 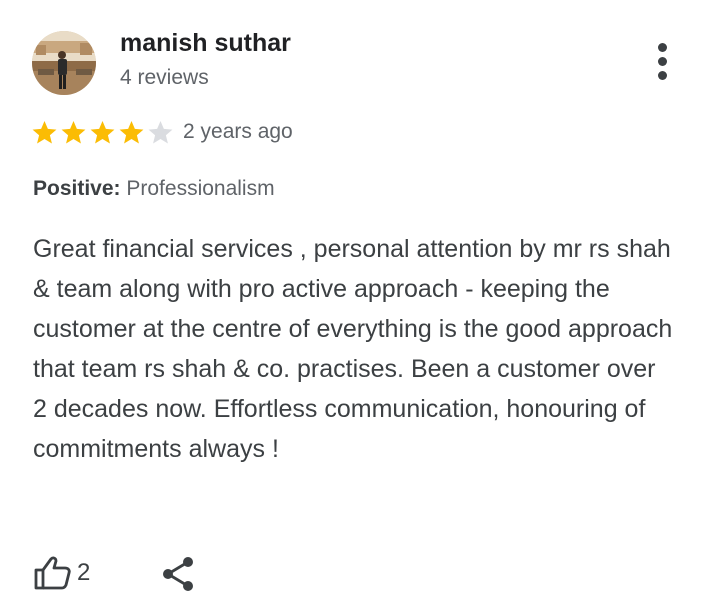 I want to click on avatar, so click(x=64, y=63).